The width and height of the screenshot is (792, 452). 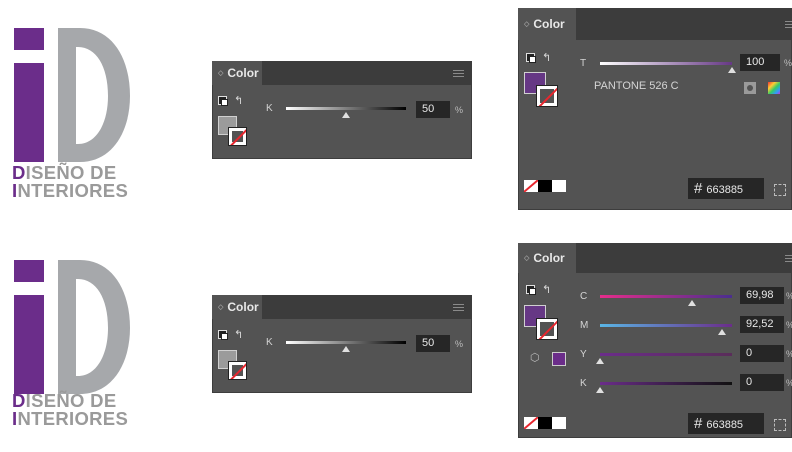 I want to click on y-slider-thumb, so click(x=600, y=361).